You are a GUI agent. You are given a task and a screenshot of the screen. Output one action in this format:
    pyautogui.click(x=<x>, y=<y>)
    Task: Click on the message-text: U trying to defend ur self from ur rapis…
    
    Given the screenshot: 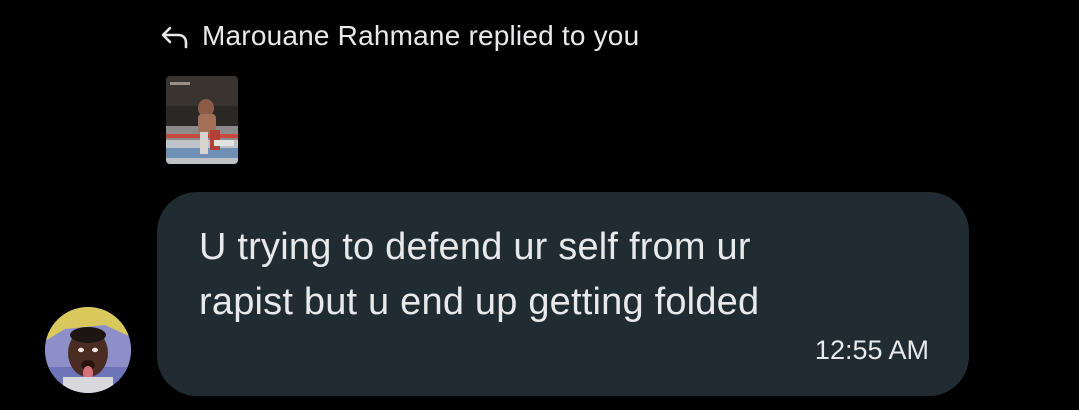 What is the action you would take?
    pyautogui.click(x=479, y=274)
    